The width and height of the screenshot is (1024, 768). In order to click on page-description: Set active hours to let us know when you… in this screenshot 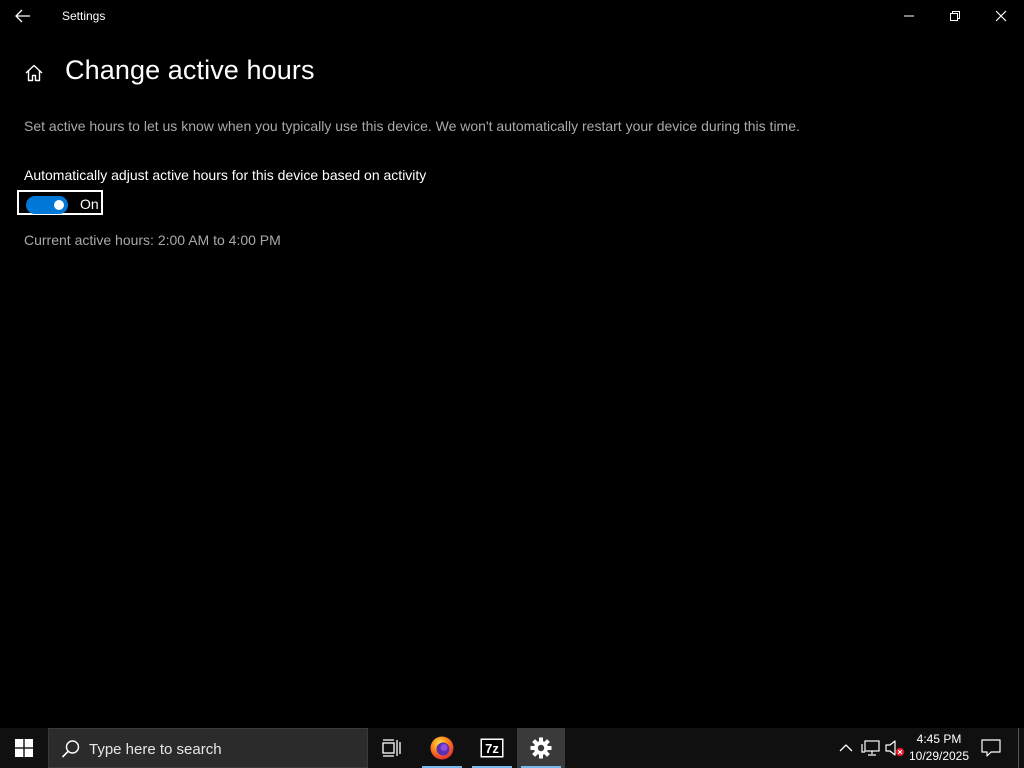, I will do `click(412, 126)`.